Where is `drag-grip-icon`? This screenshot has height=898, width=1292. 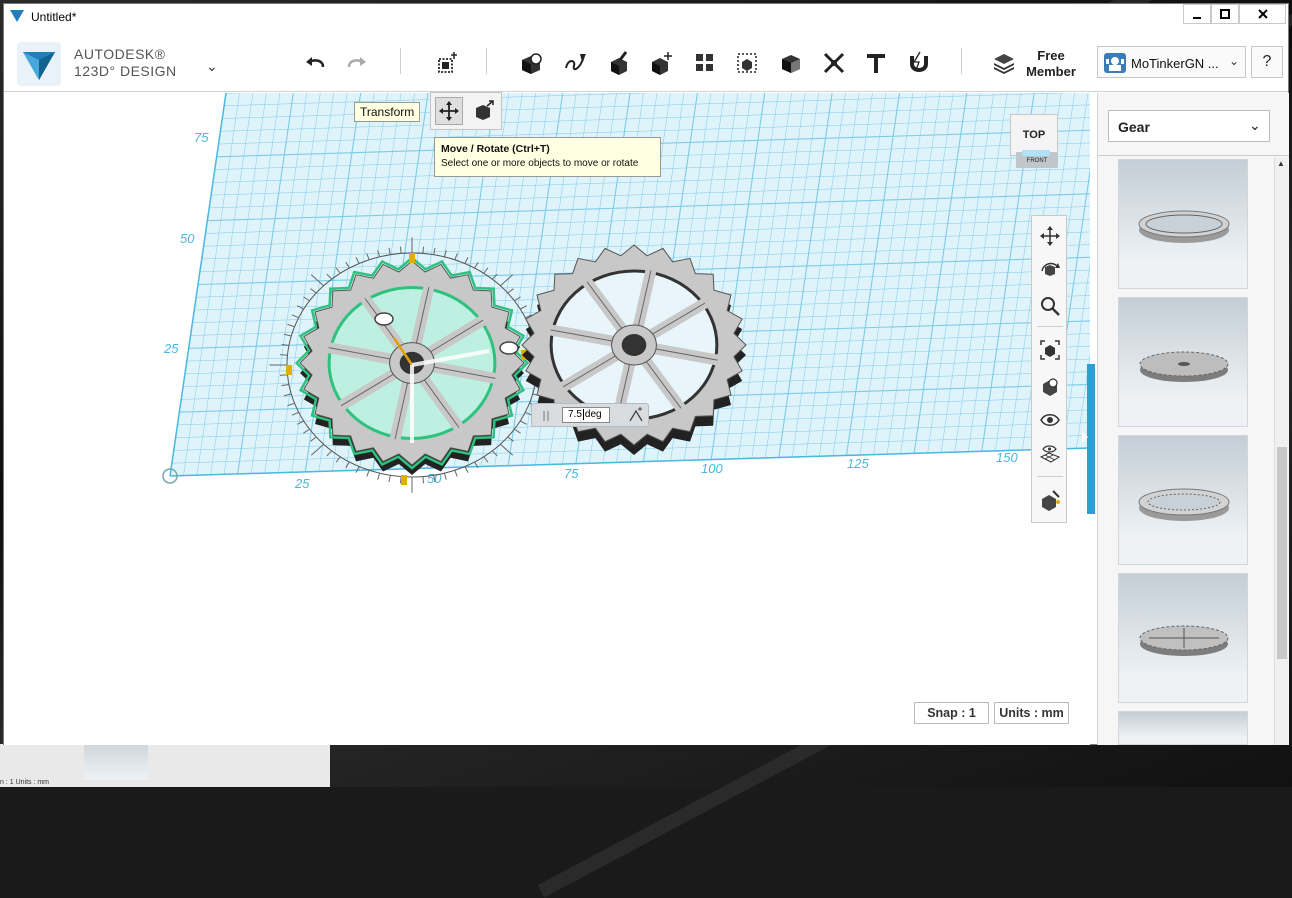
drag-grip-icon is located at coordinates (546, 416).